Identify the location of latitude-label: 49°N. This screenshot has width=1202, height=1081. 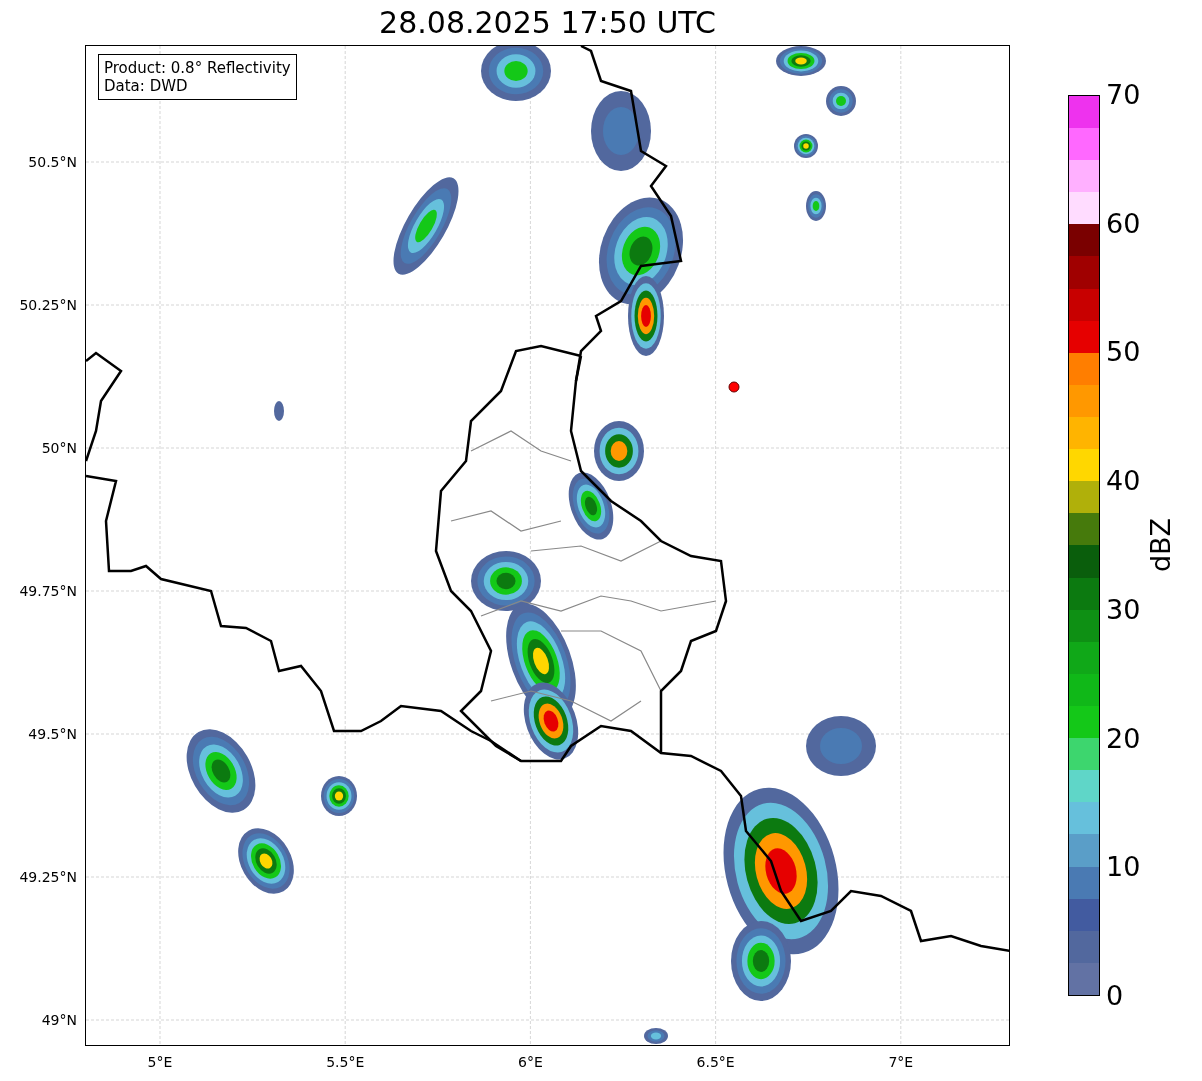
(59, 1020).